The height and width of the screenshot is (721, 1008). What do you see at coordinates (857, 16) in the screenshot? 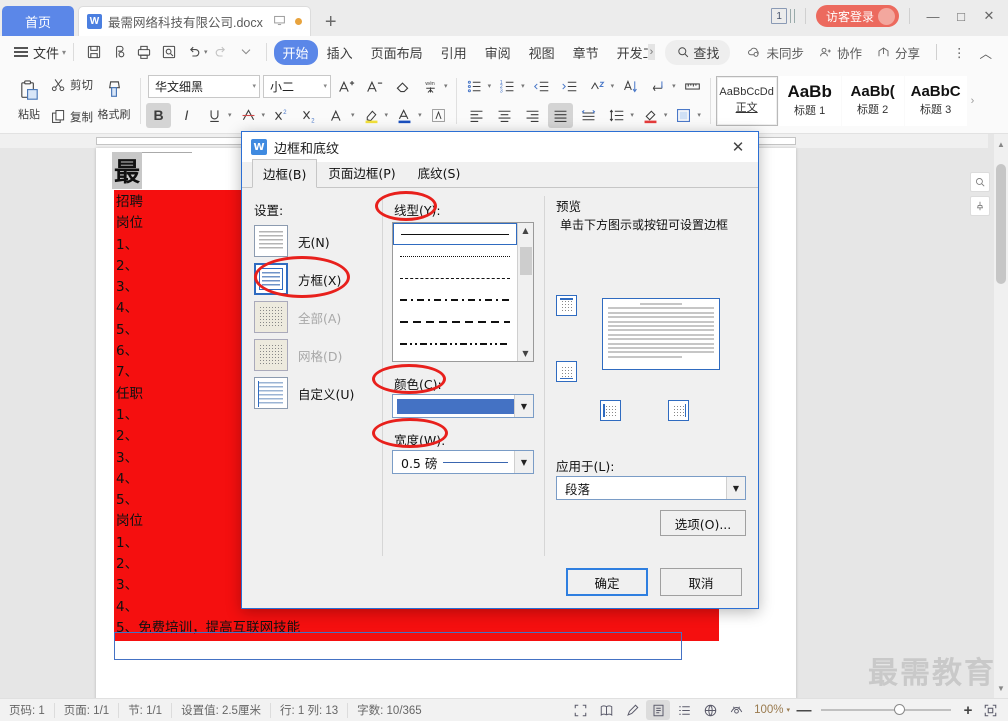
I see `guest-login-button: 访客登录` at bounding box center [857, 16].